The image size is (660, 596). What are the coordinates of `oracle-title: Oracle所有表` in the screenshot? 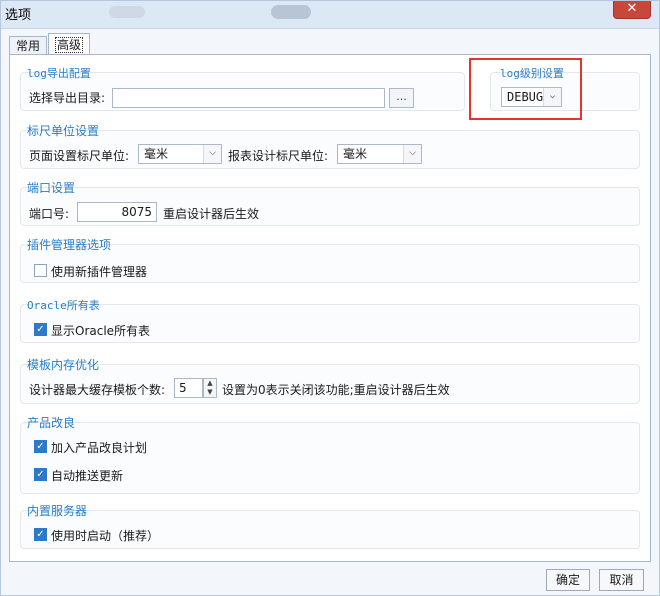 It's located at (63, 305).